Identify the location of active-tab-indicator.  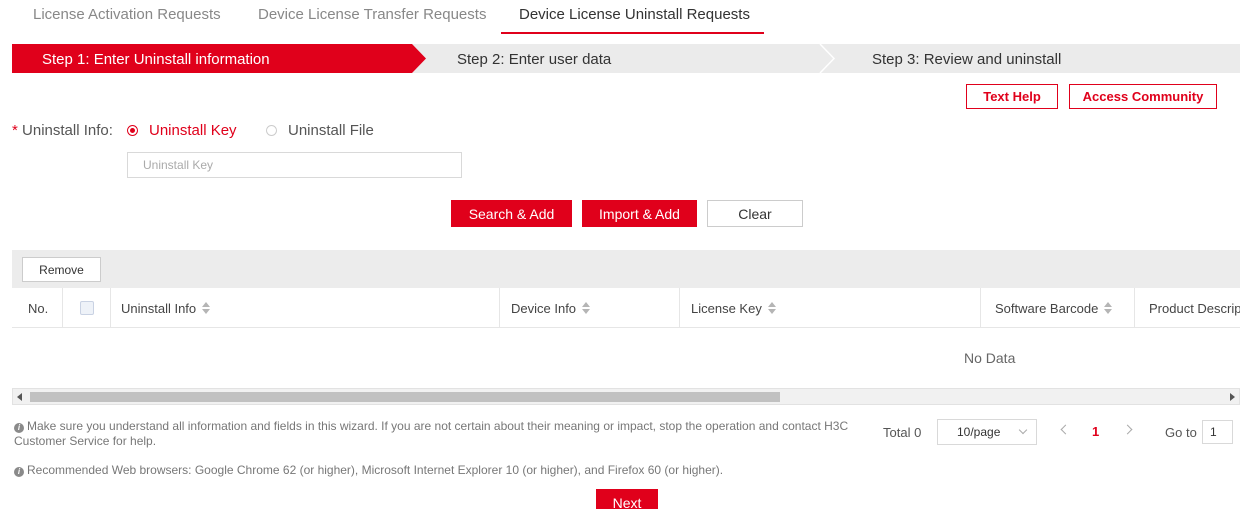
(632, 33).